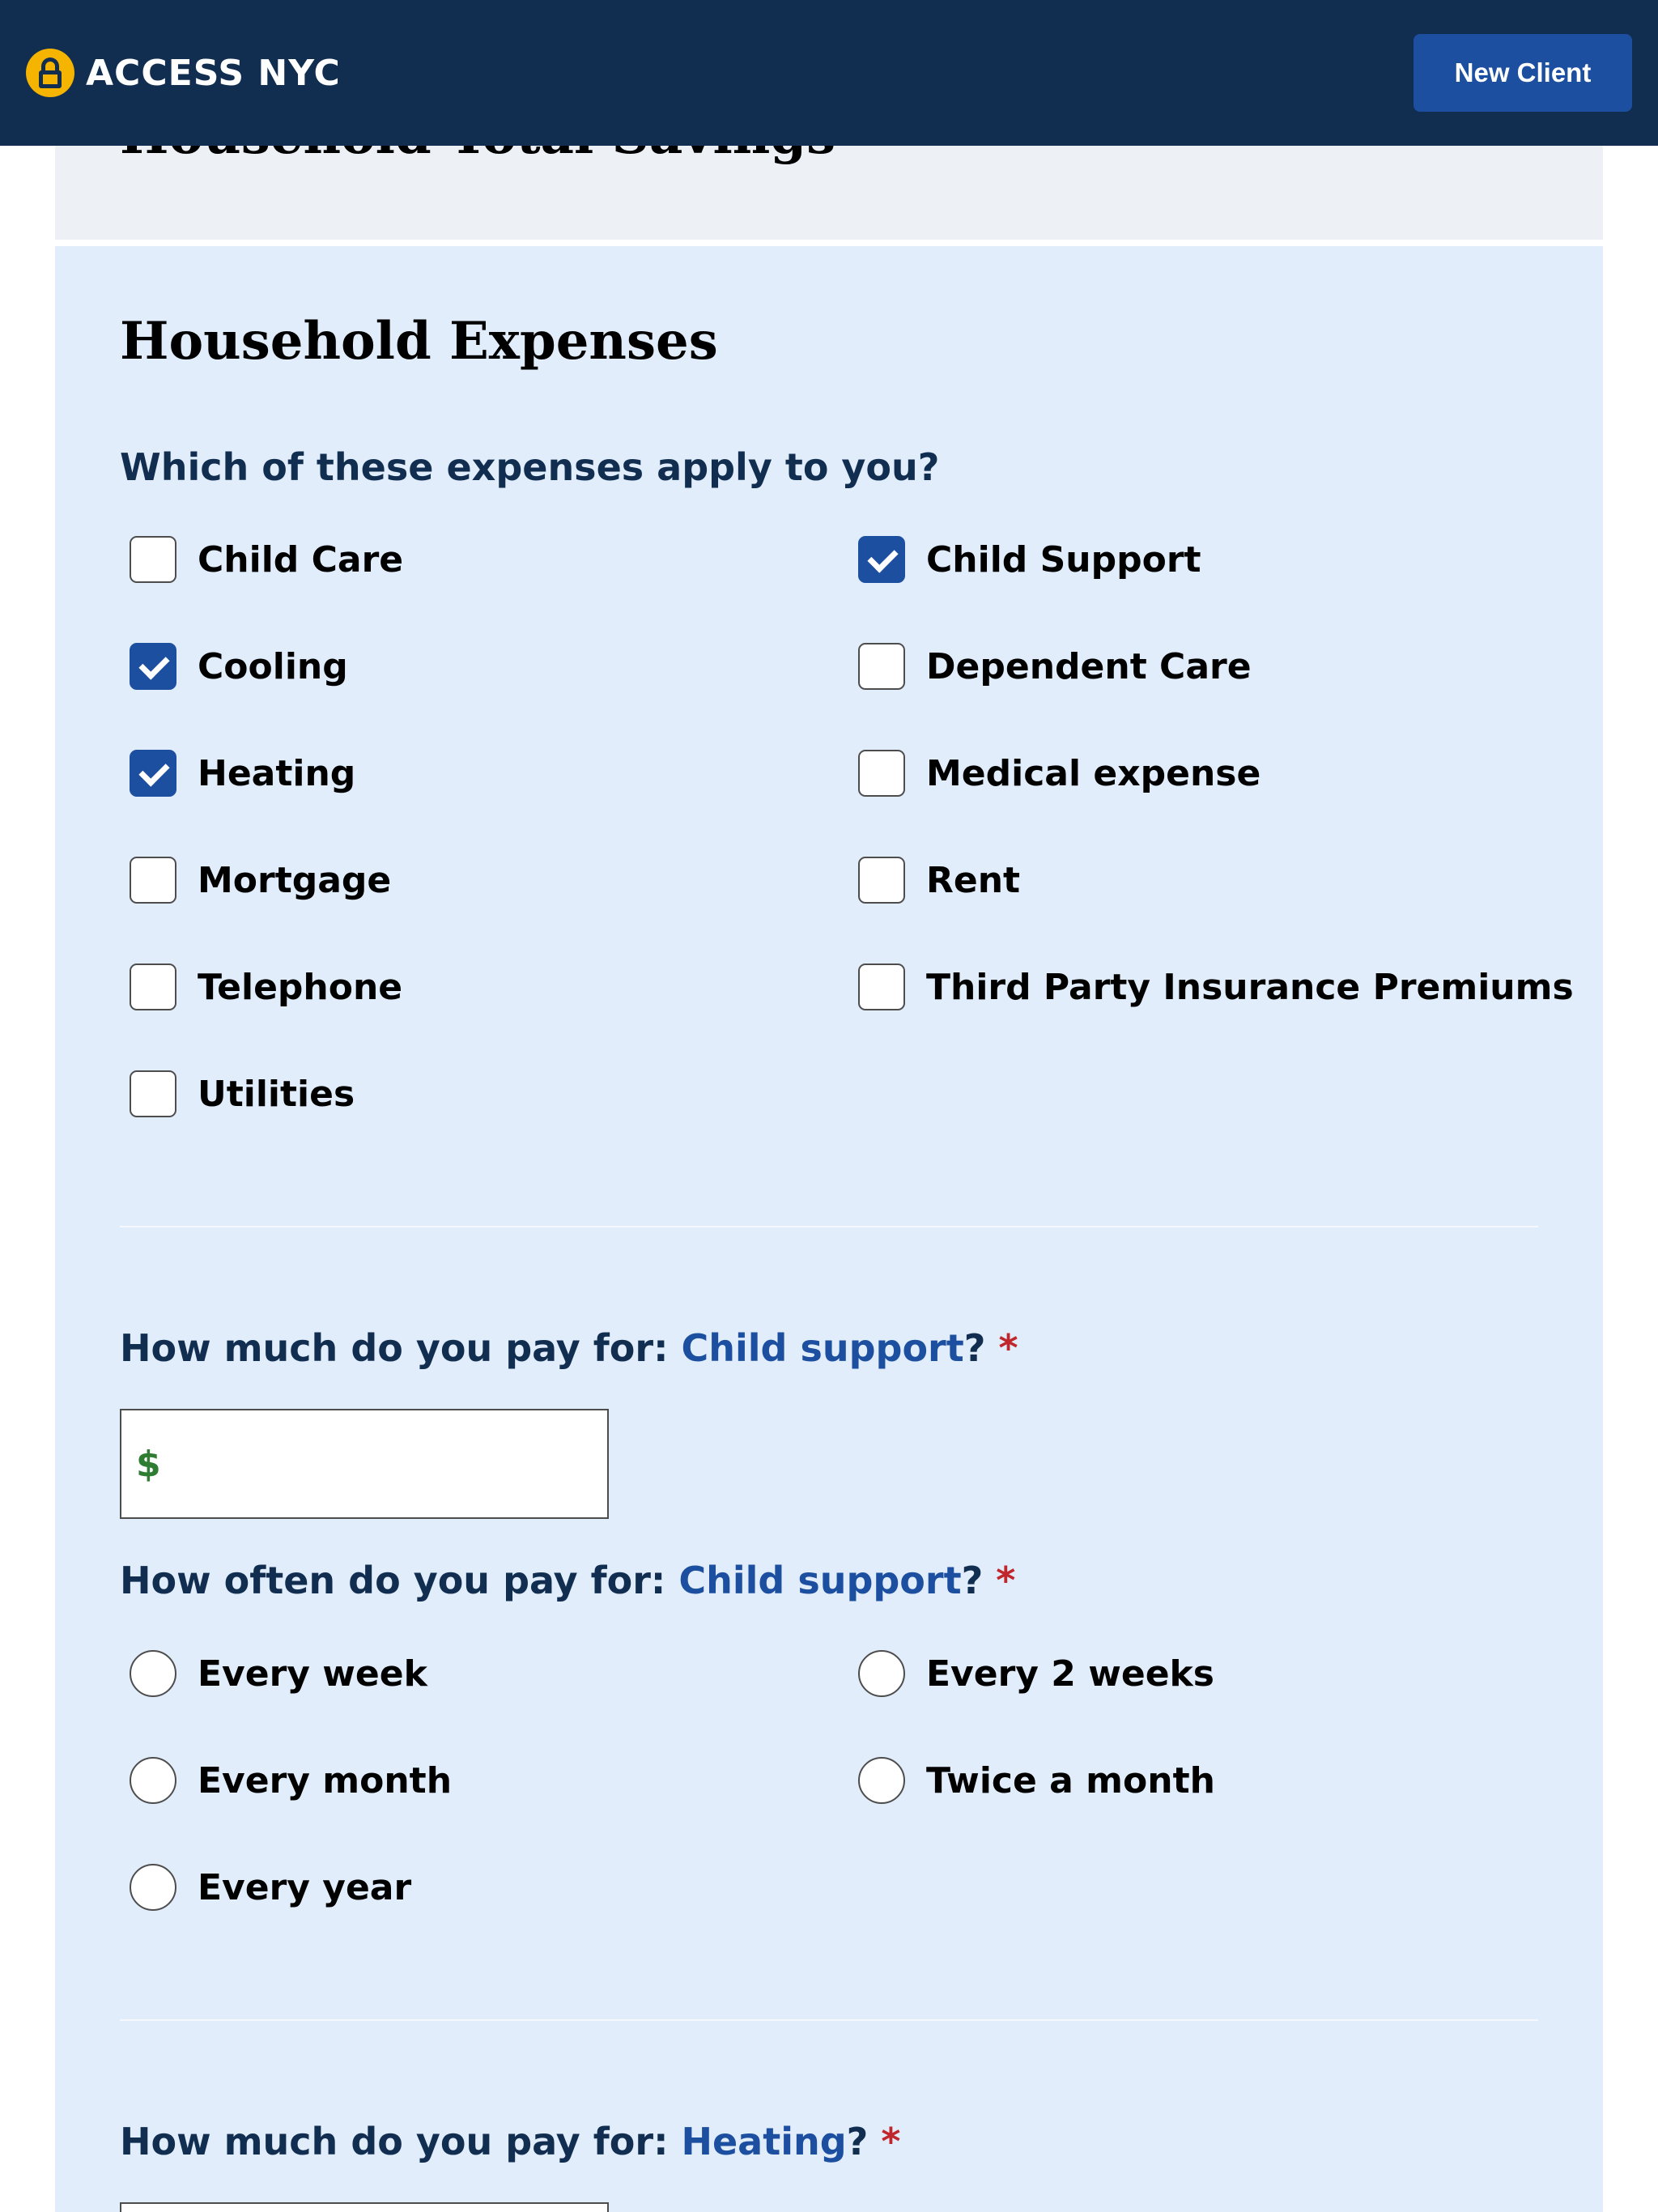 The width and height of the screenshot is (1658, 2212). Describe the element at coordinates (50, 73) in the screenshot. I see `lock-icon` at that location.